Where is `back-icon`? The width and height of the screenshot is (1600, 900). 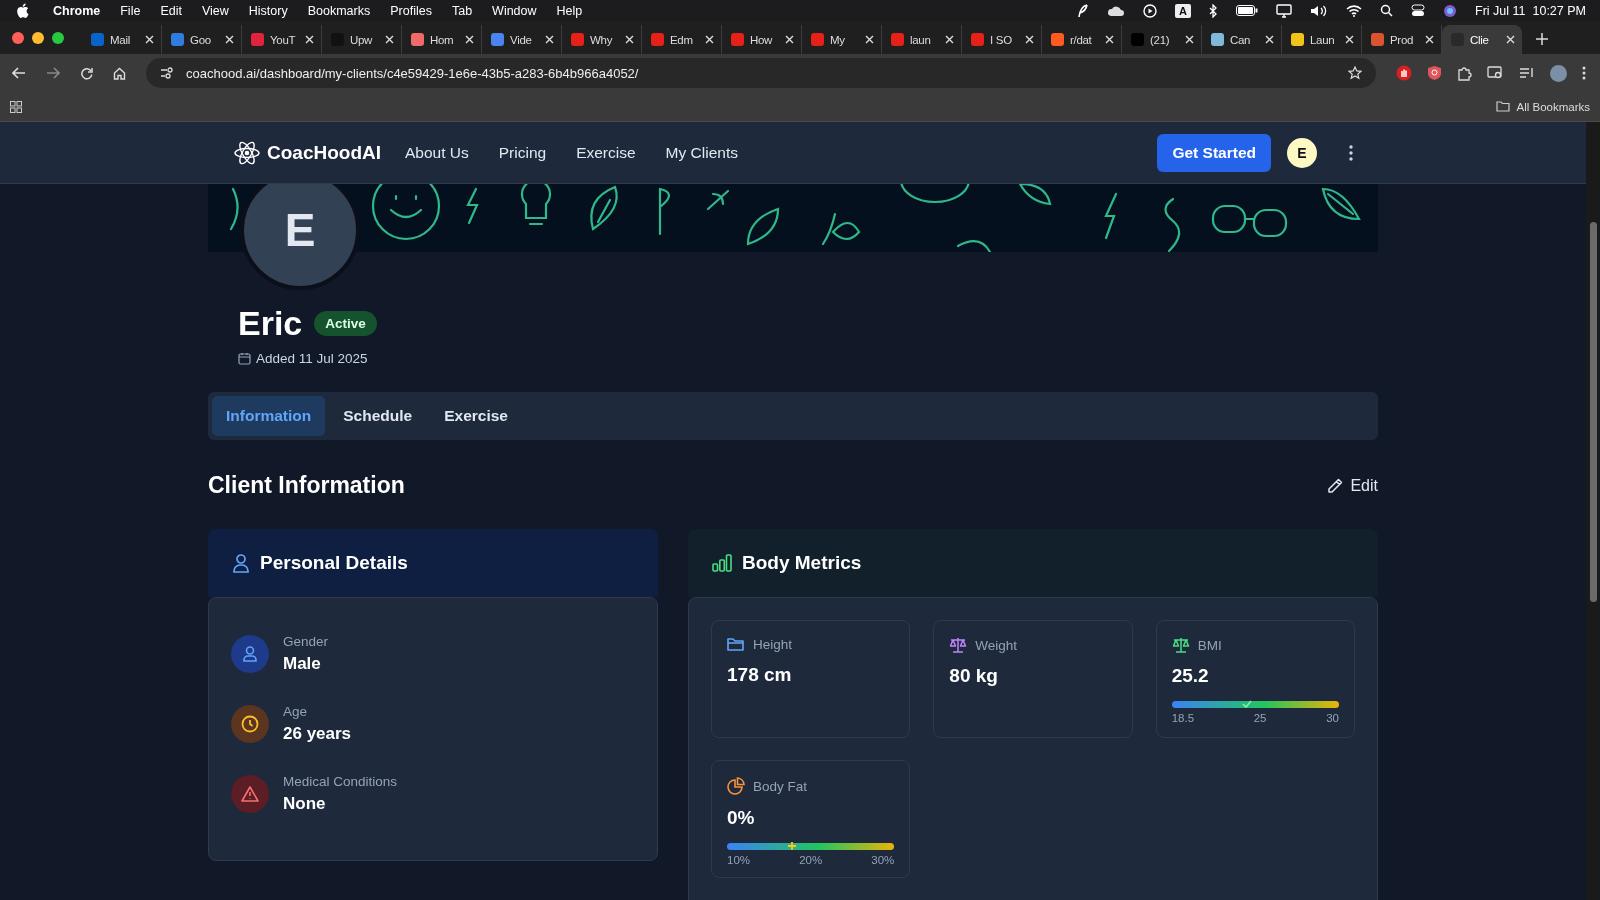 back-icon is located at coordinates (19, 73).